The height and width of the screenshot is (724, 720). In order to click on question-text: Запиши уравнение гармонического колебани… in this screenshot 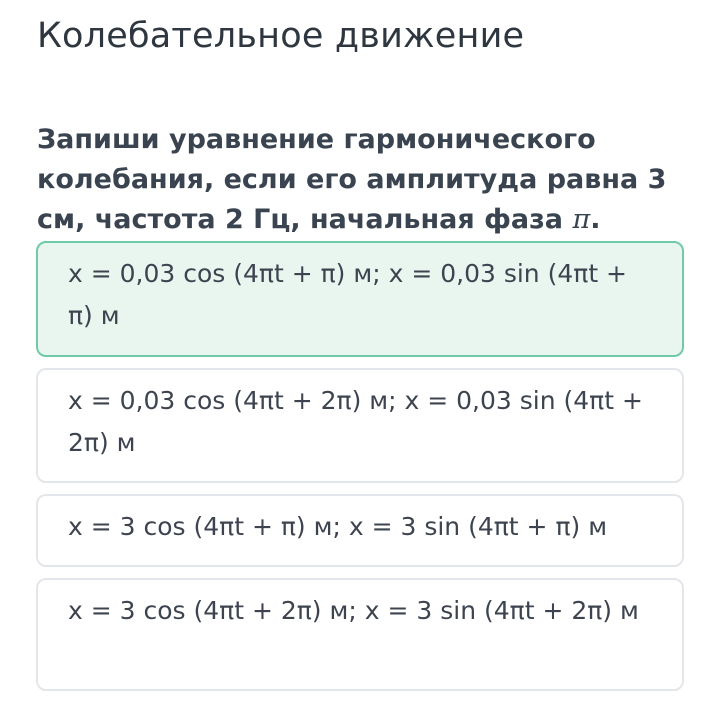, I will do `click(357, 180)`.